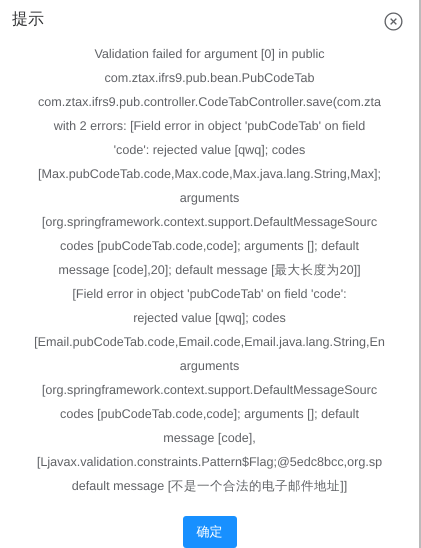  What do you see at coordinates (209, 78) in the screenshot?
I see `message-line: com.ztax.ifrs9.pub.bean.PubCodeTab` at bounding box center [209, 78].